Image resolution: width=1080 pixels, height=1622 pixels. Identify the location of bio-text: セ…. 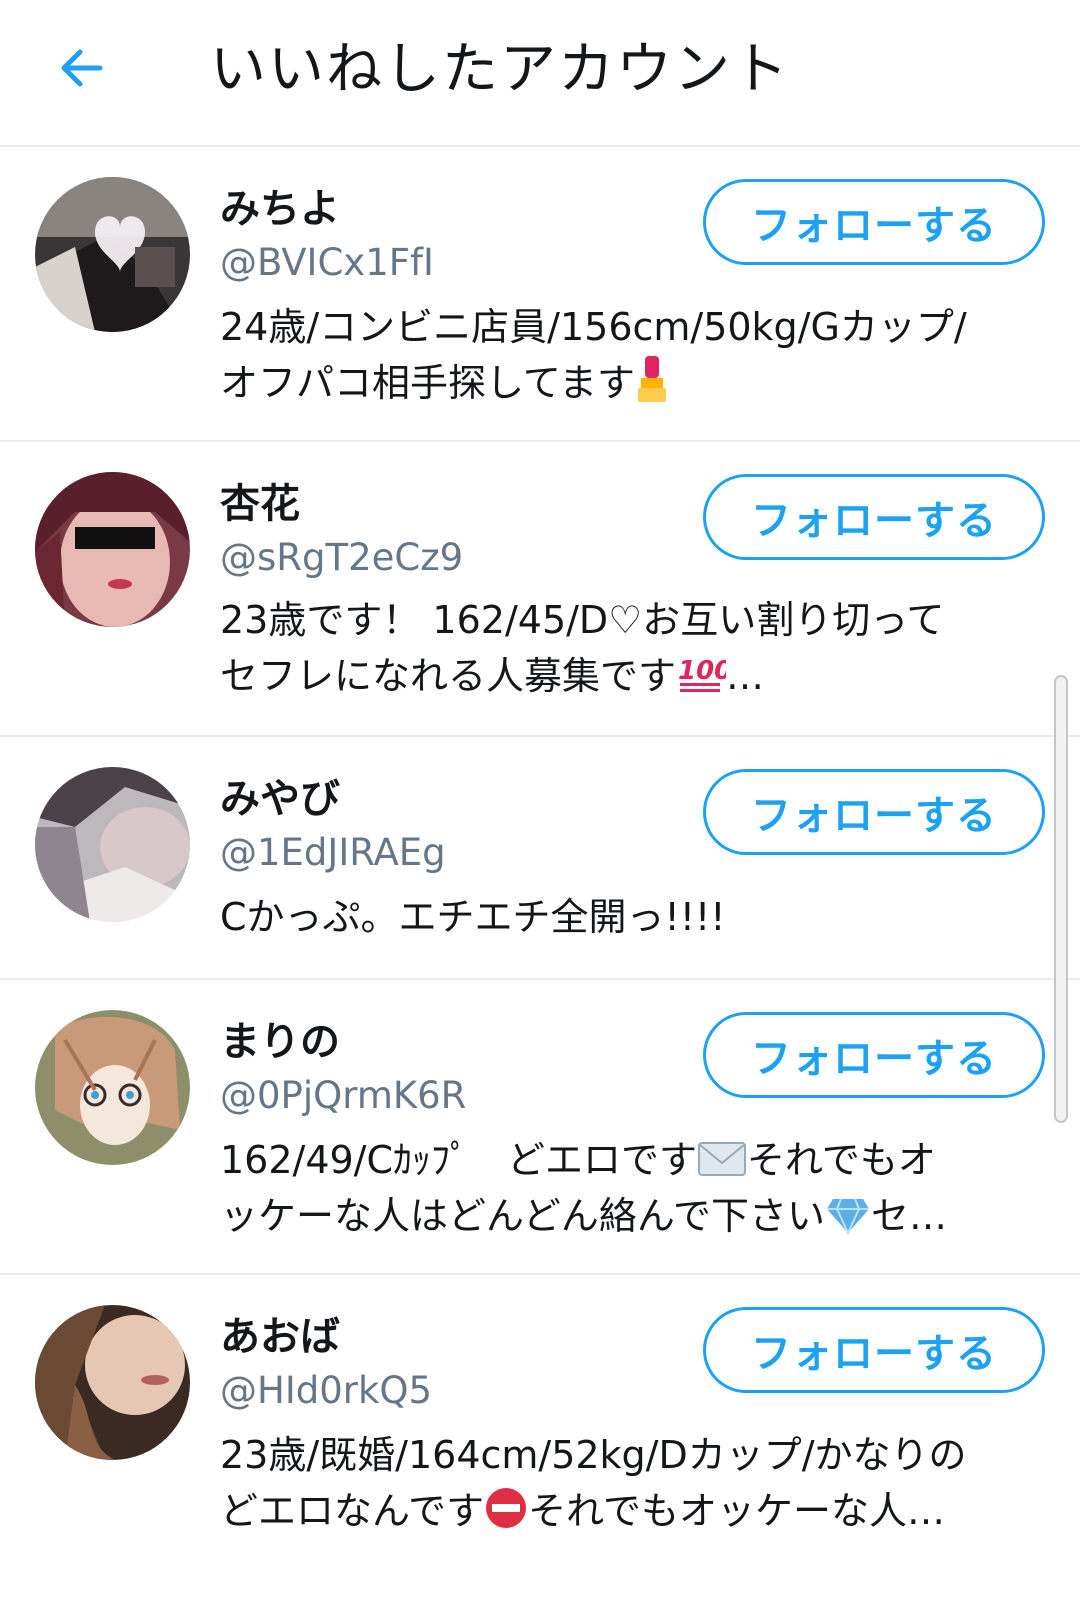
(908, 1216).